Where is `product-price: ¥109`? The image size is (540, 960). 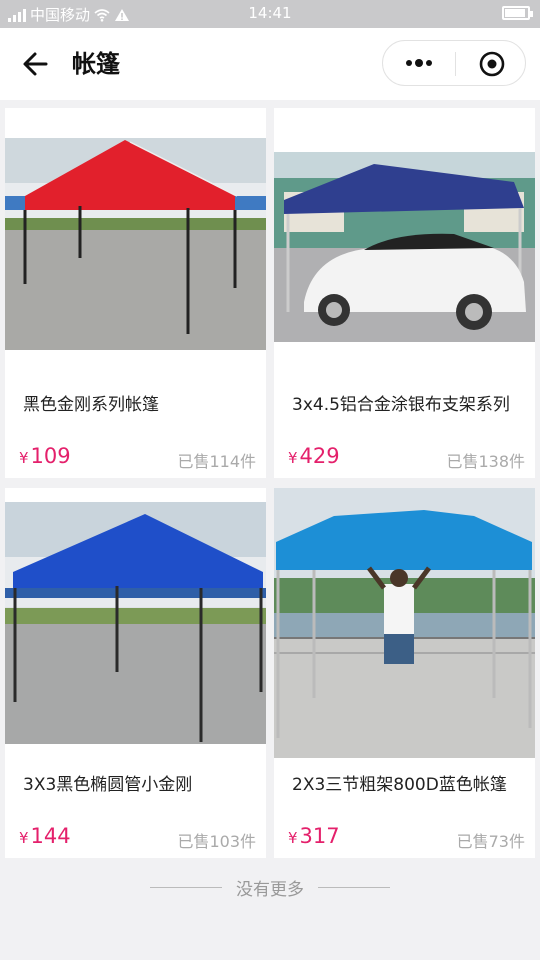 product-price: ¥109 is located at coordinates (45, 456).